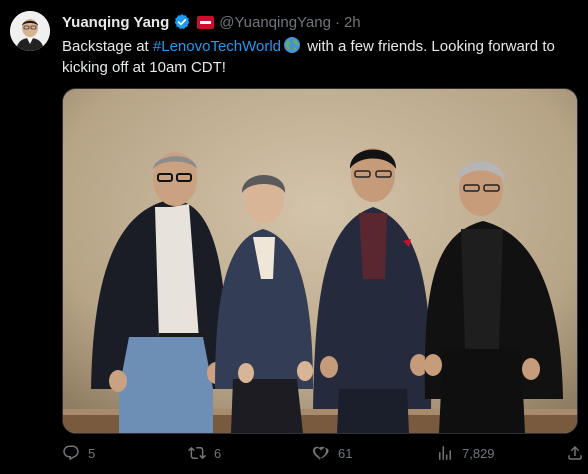 Image resolution: width=588 pixels, height=474 pixels. I want to click on reply-count: 5, so click(92, 453).